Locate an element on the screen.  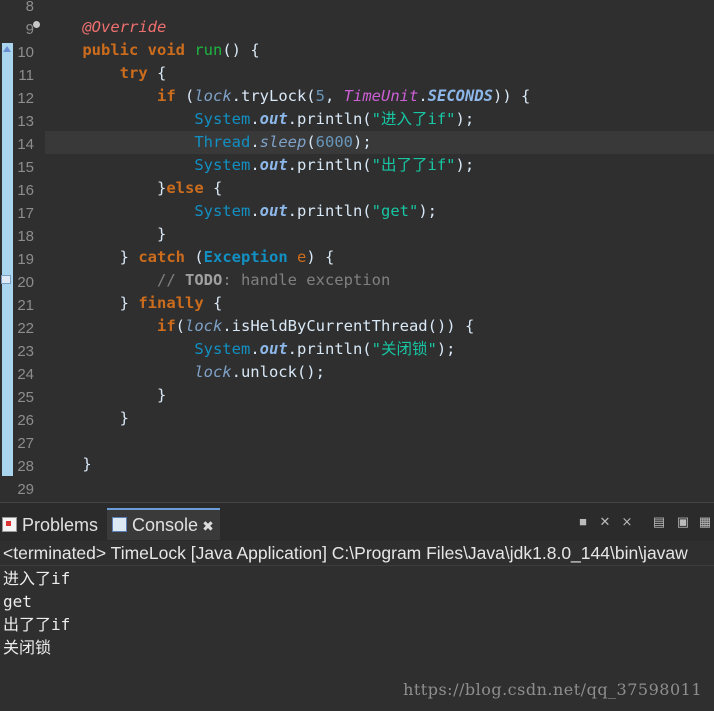
stop-icon: ■ is located at coordinates (583, 522).